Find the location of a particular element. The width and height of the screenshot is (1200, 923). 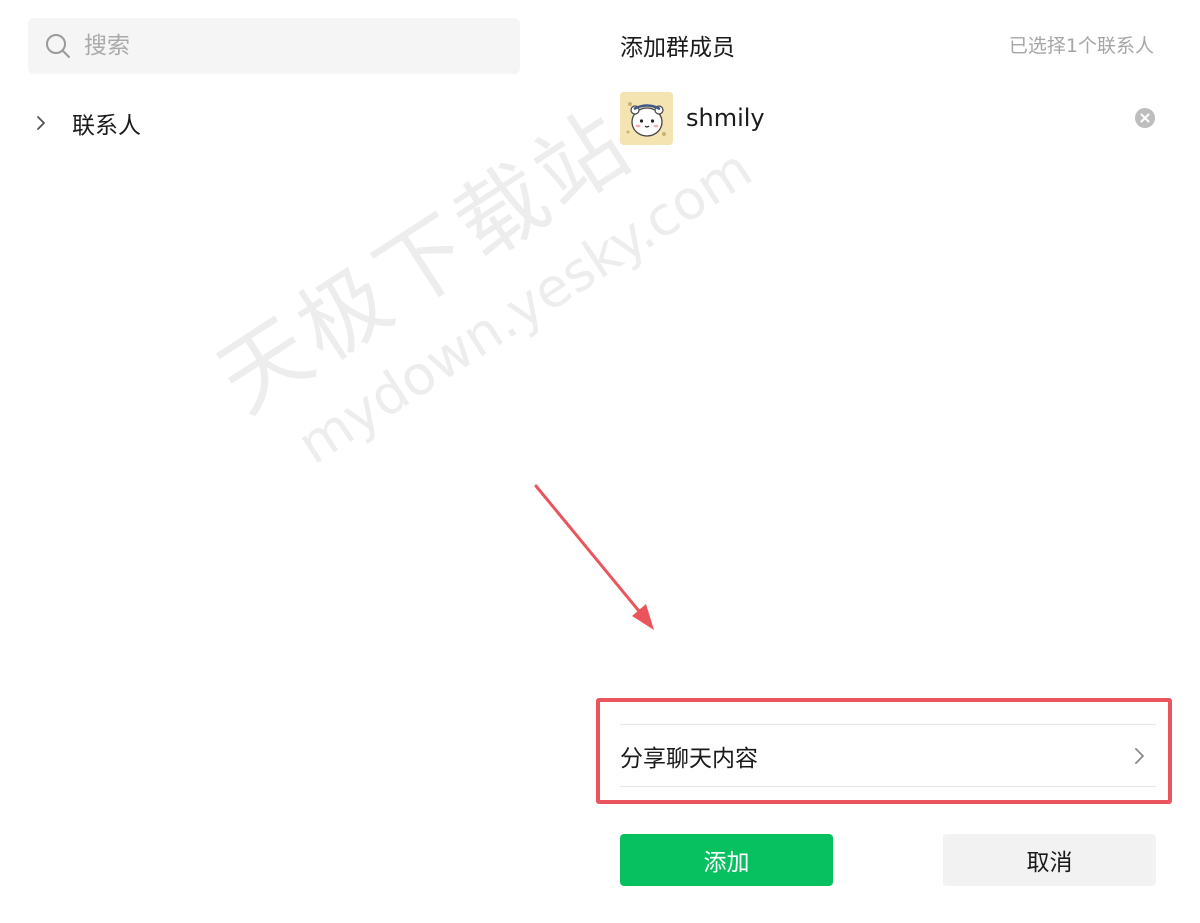

avatar is located at coordinates (646, 118).